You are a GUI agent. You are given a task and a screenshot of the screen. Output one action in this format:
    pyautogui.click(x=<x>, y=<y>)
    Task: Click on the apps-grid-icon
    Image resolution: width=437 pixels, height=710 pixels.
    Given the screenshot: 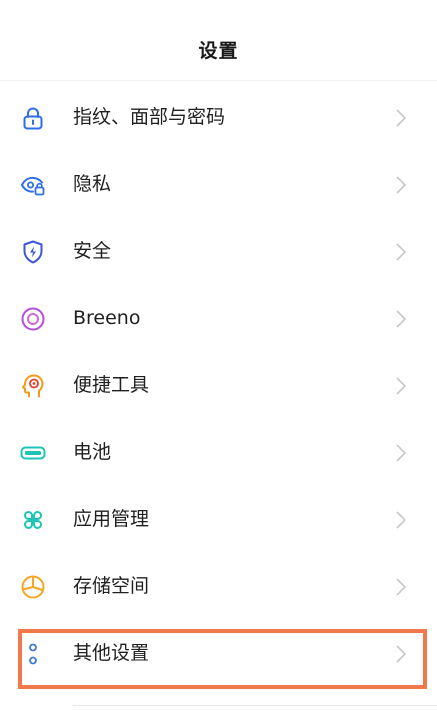 What is the action you would take?
    pyautogui.click(x=33, y=520)
    